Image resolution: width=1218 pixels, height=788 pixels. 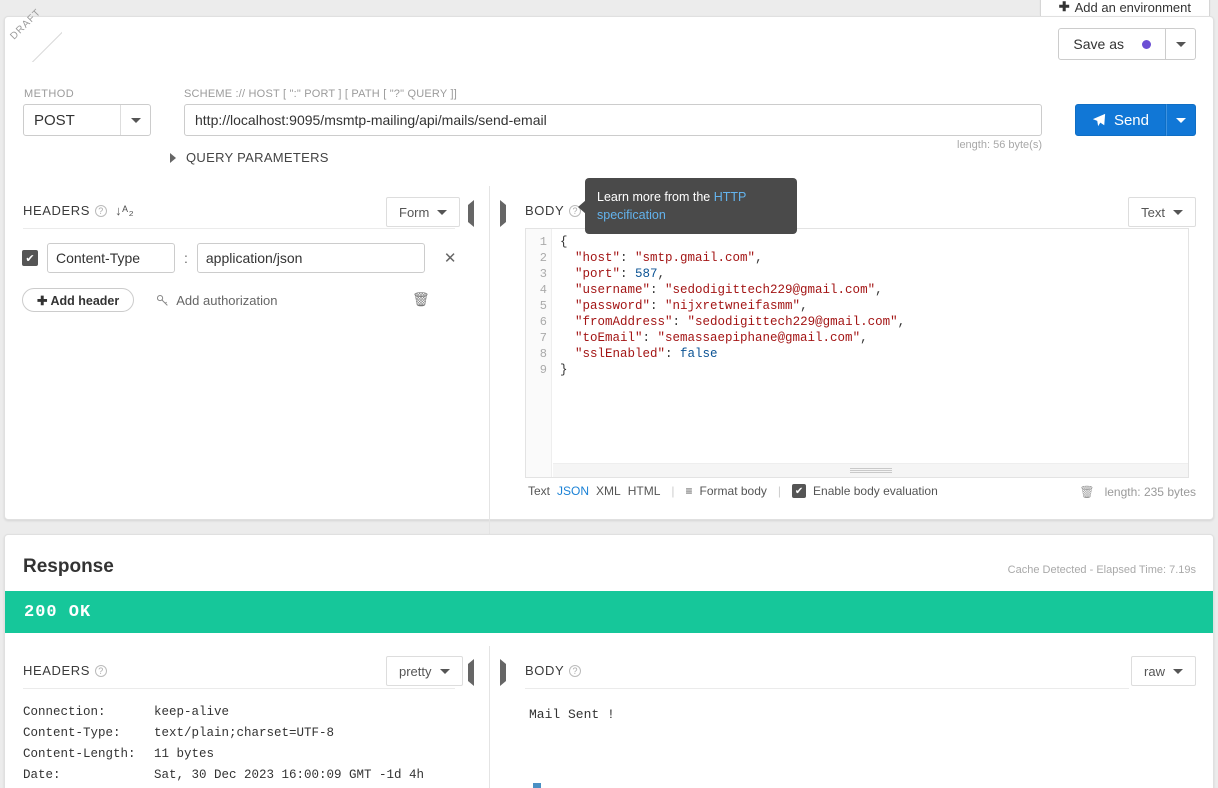 I want to click on header-value-input, so click(x=310, y=258).